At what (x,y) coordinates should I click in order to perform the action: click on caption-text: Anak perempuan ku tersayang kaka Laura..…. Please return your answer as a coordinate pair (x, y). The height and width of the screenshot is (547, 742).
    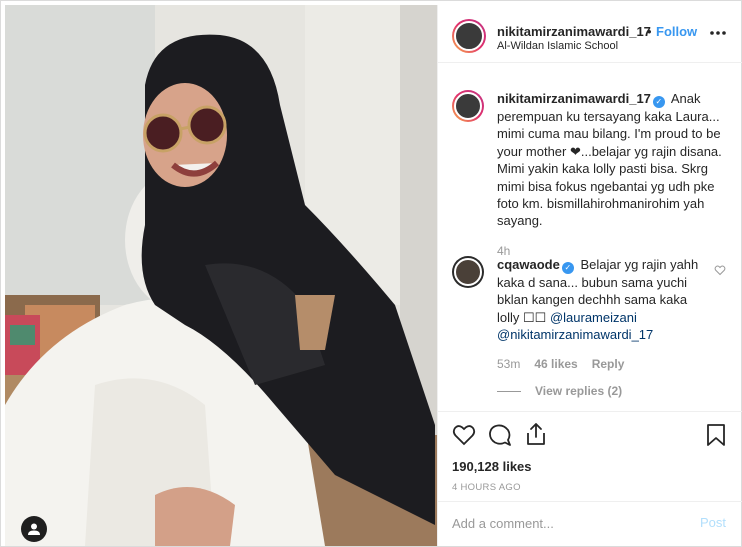
    Looking at the image, I should click on (609, 160).